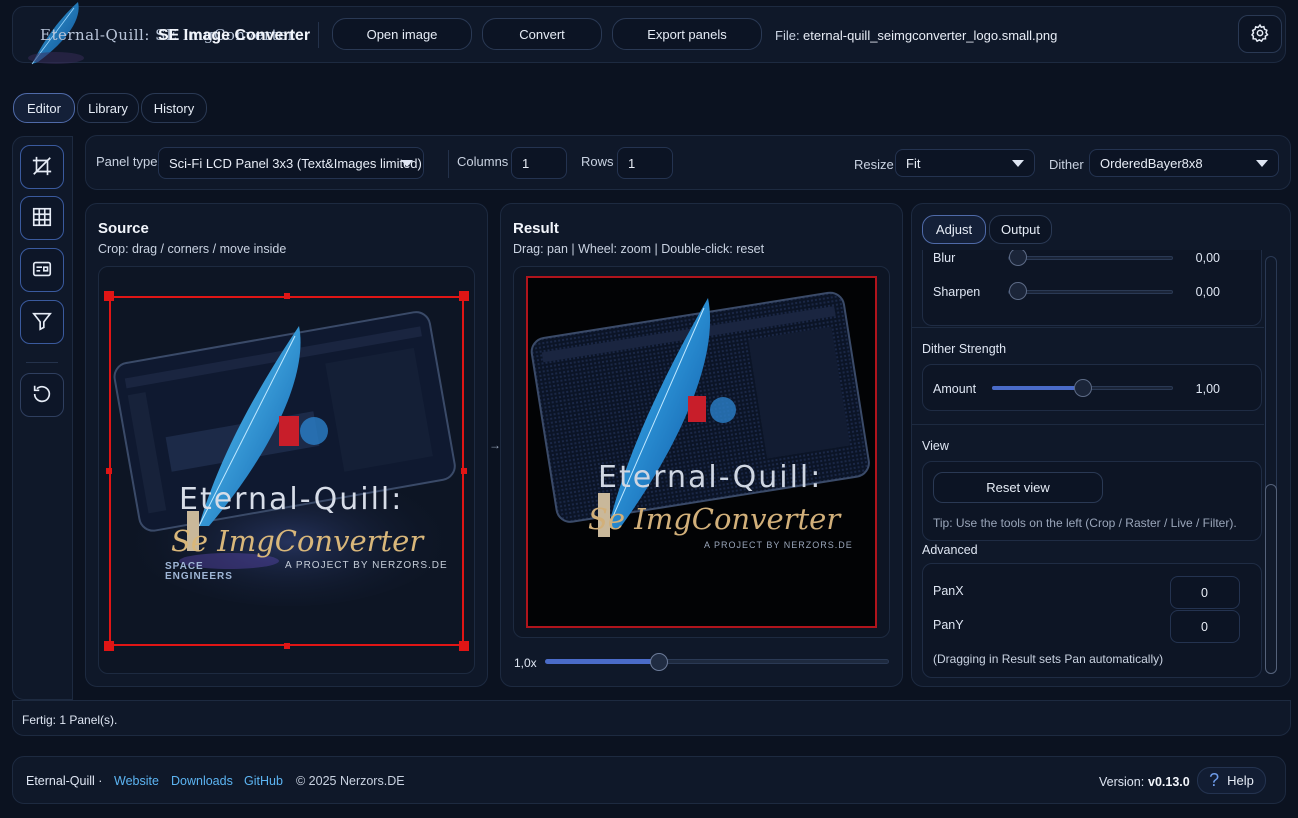 Image resolution: width=1298 pixels, height=818 pixels. I want to click on reset-tool-button, so click(42, 395).